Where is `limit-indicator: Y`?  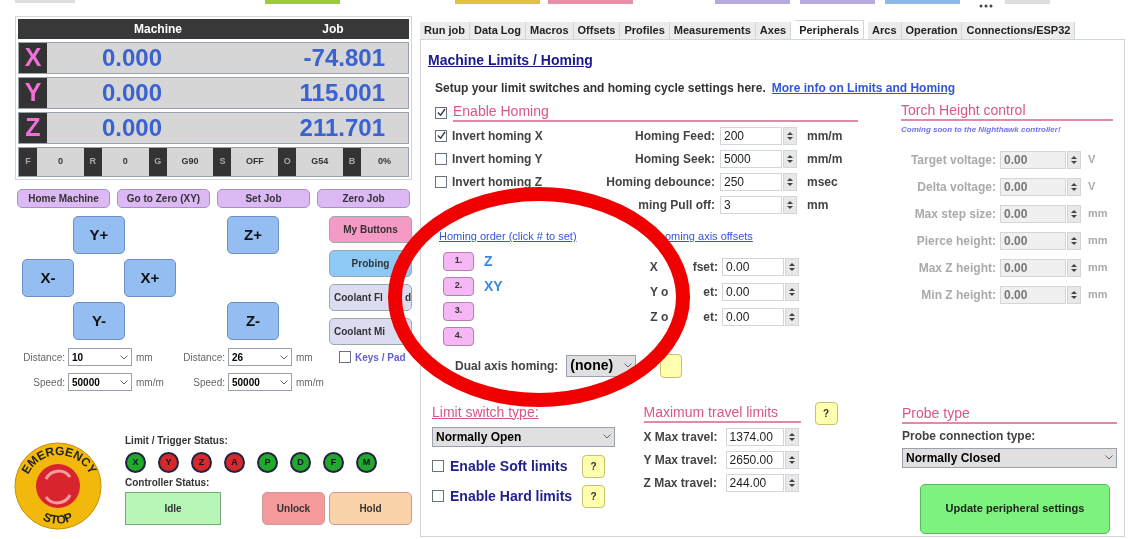
limit-indicator: Y is located at coordinates (168, 462).